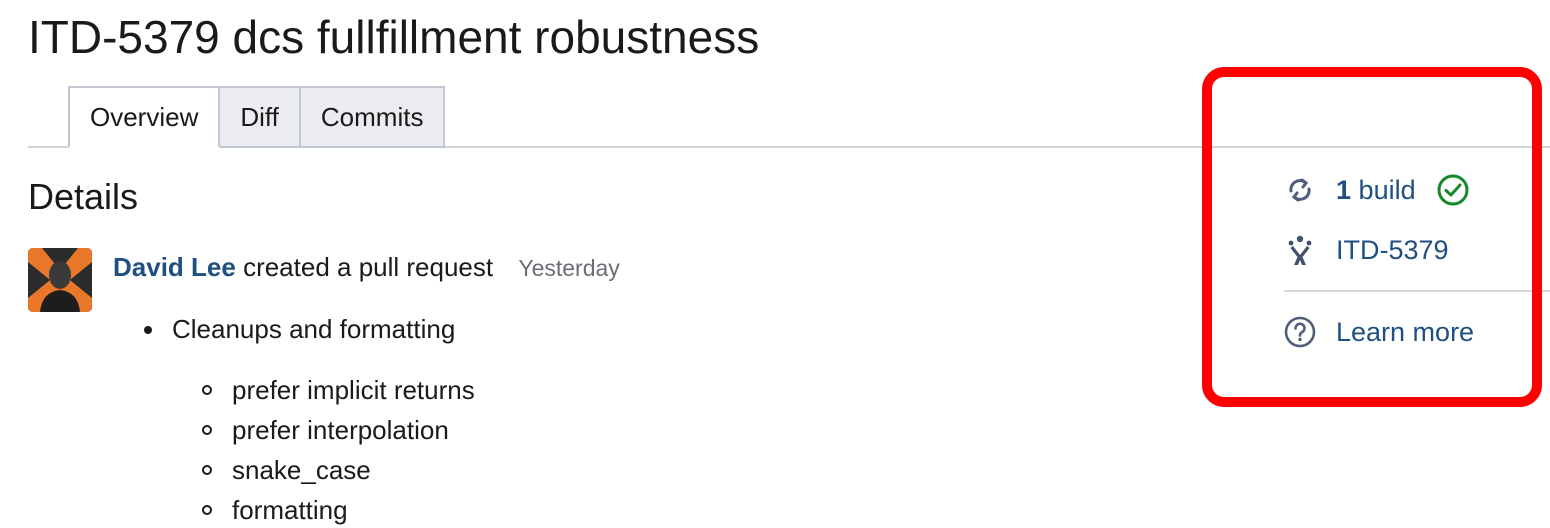 Image resolution: width=1550 pixels, height=528 pixels. I want to click on avatar, so click(60, 280).